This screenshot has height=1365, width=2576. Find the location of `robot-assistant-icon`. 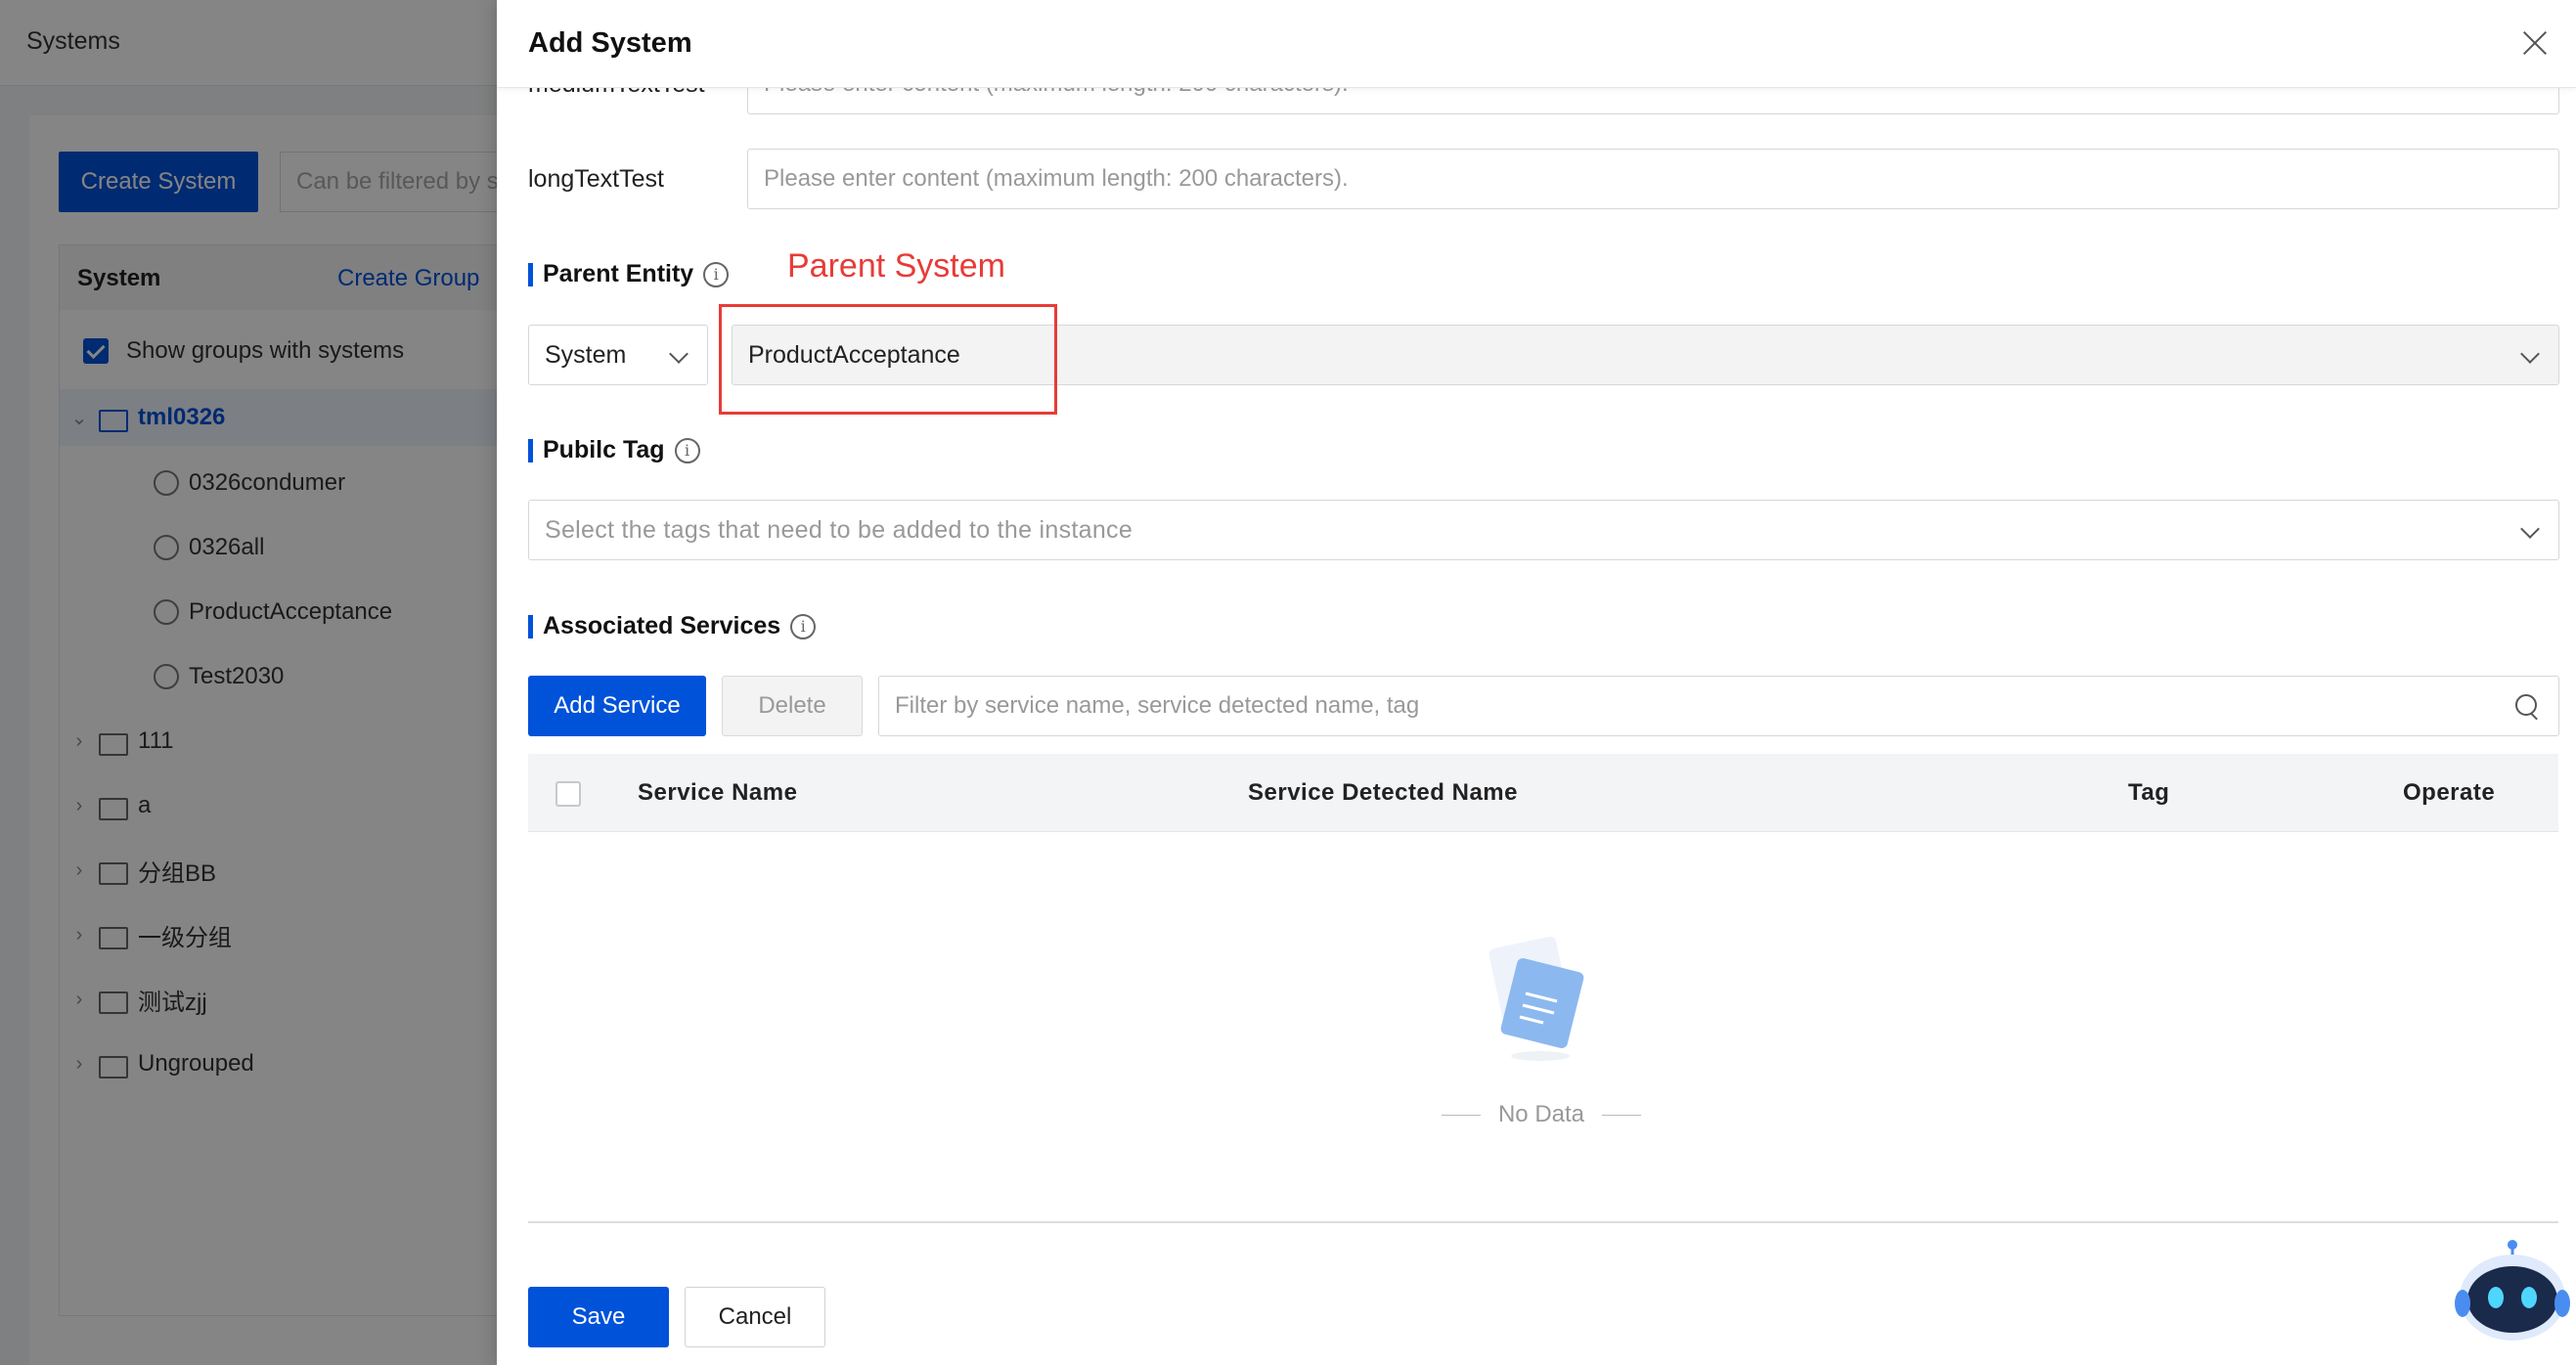

robot-assistant-icon is located at coordinates (2512, 1293).